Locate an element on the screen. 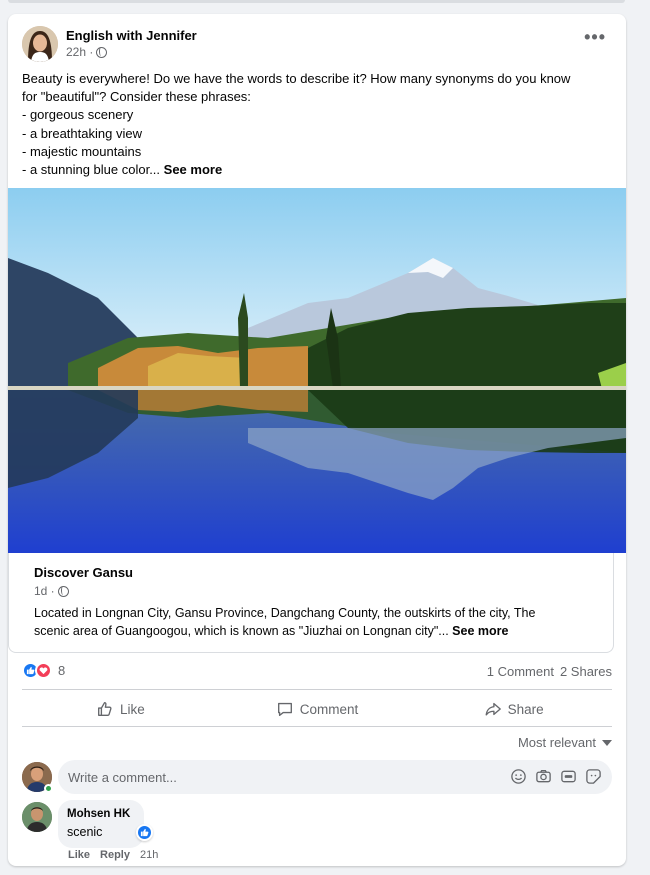  see-more-link: See more is located at coordinates (193, 169).